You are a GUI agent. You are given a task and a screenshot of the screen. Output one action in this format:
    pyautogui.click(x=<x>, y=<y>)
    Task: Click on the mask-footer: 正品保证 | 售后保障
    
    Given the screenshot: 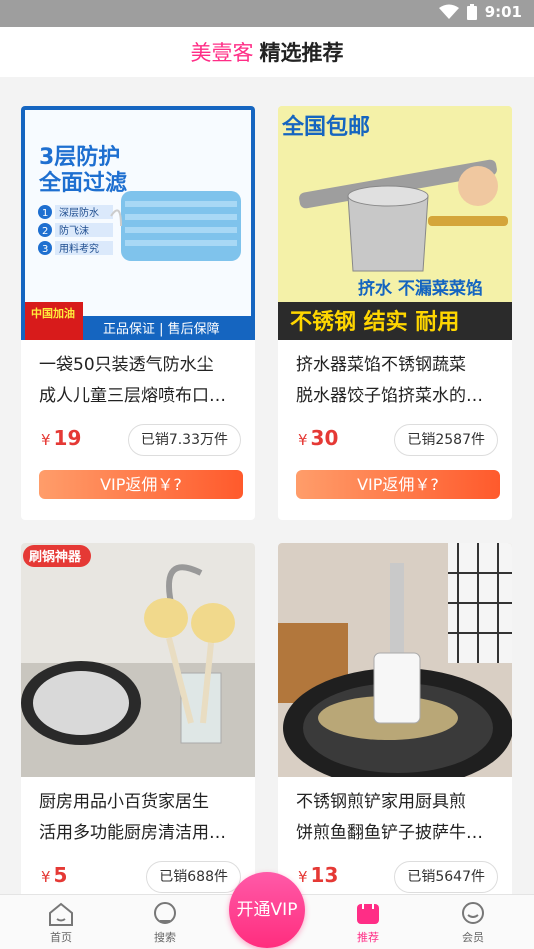 What is the action you would take?
    pyautogui.click(x=161, y=329)
    